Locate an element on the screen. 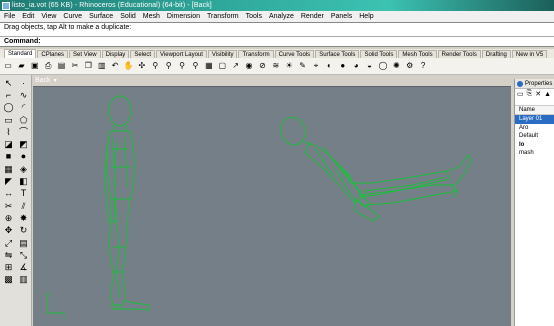  paint-icon: ✎ is located at coordinates (303, 66).